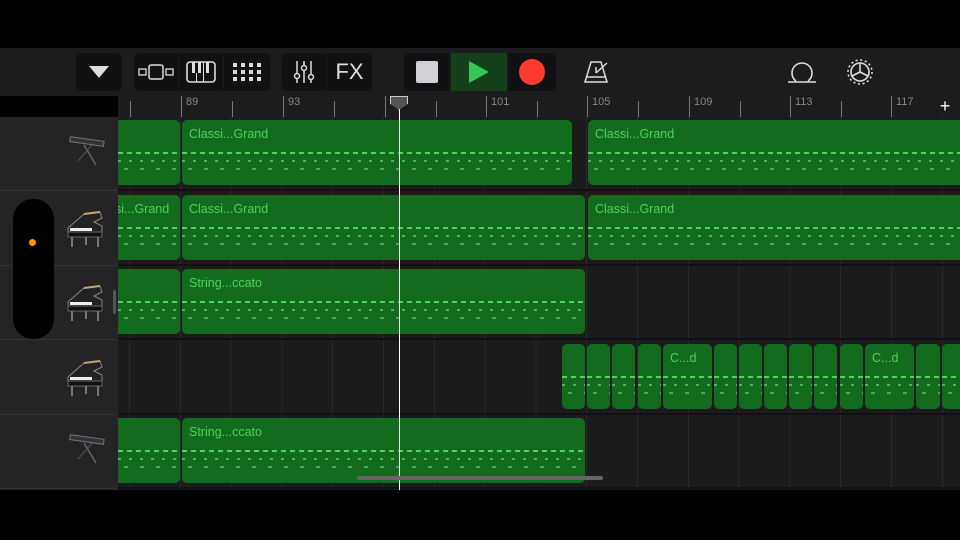 Image resolution: width=960 pixels, height=540 pixels. I want to click on stop-button, so click(427, 72).